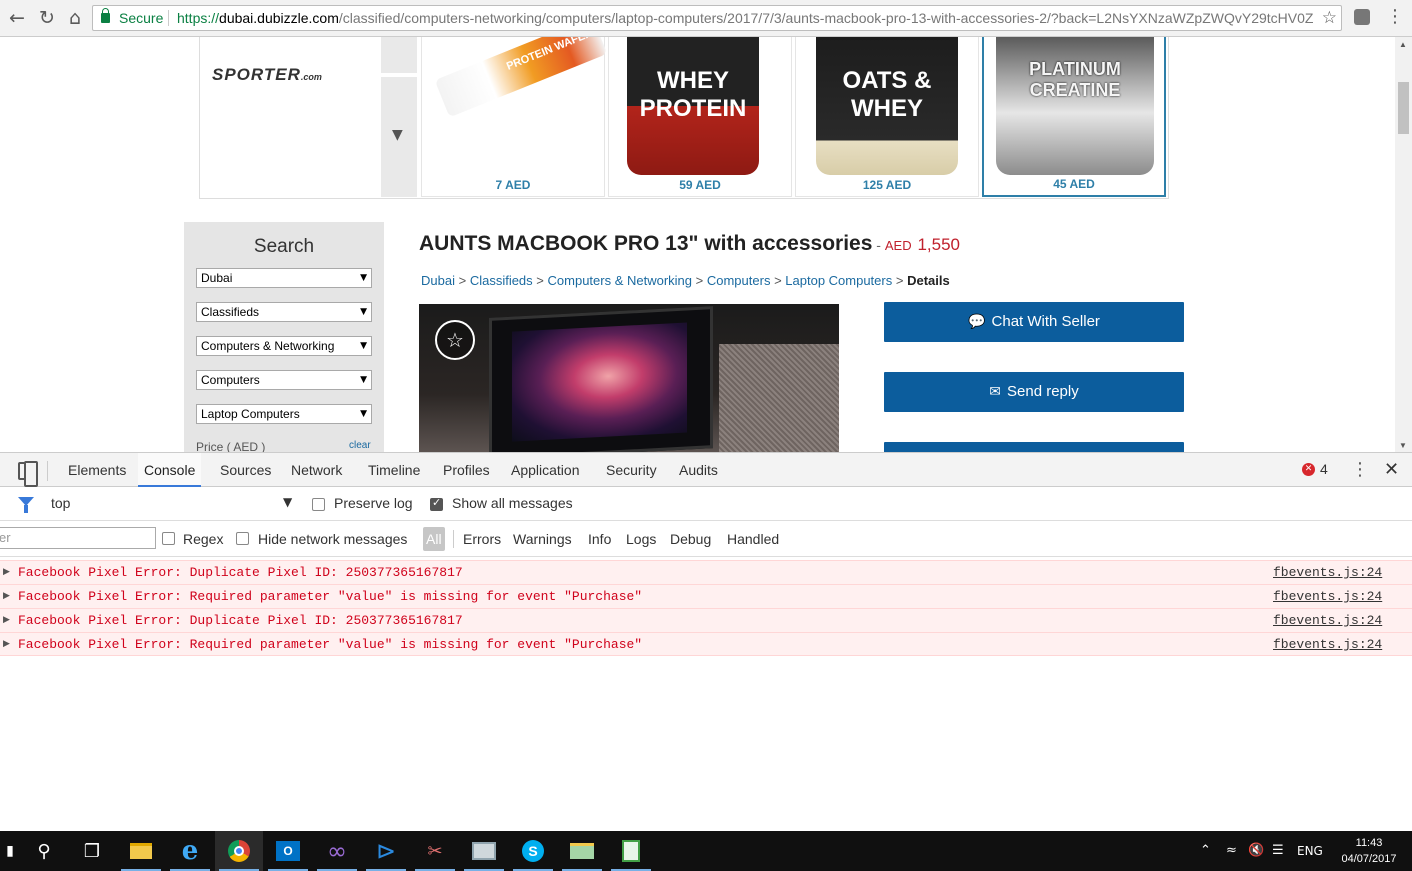 This screenshot has height=871, width=1412. I want to click on category-select: Classifieds ▼, so click(284, 312).